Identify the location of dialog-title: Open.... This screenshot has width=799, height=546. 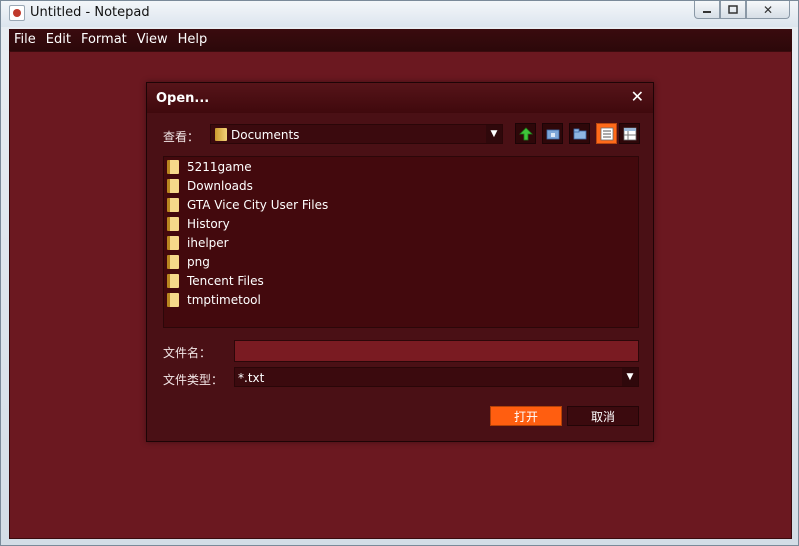
(183, 98).